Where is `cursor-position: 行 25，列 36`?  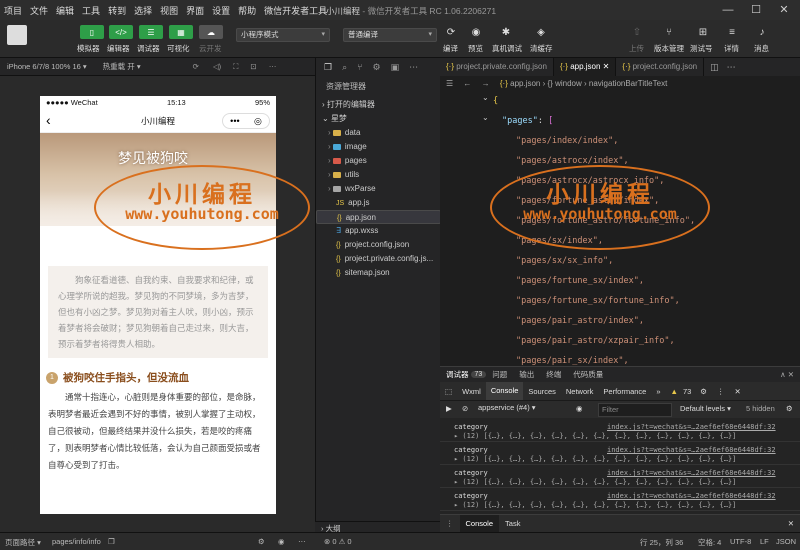 cursor-position: 行 25，列 36 is located at coordinates (661, 542).